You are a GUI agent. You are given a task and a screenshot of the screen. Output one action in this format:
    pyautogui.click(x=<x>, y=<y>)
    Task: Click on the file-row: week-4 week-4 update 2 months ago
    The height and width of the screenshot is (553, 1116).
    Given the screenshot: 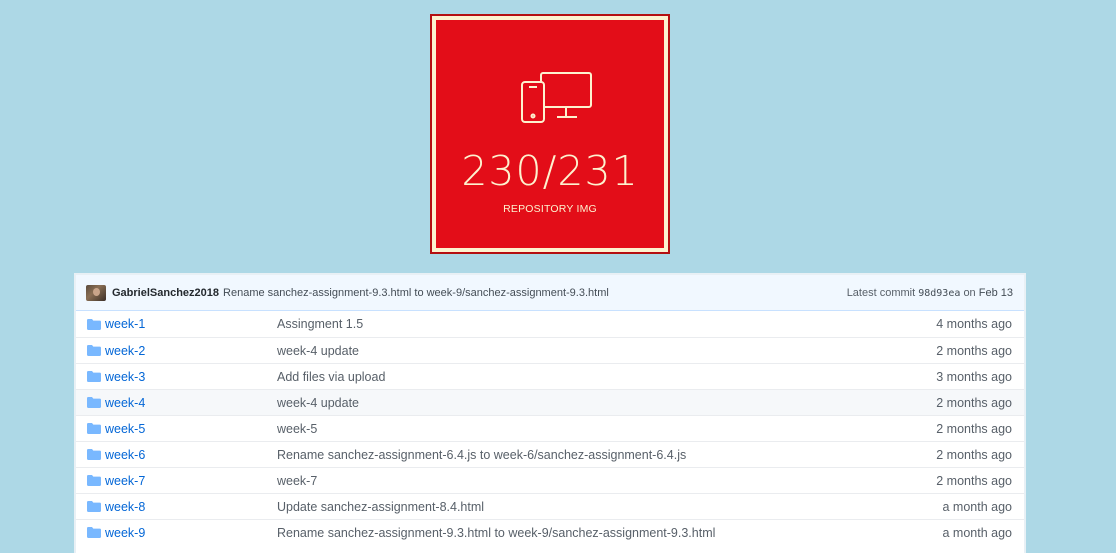 What is the action you would take?
    pyautogui.click(x=550, y=402)
    